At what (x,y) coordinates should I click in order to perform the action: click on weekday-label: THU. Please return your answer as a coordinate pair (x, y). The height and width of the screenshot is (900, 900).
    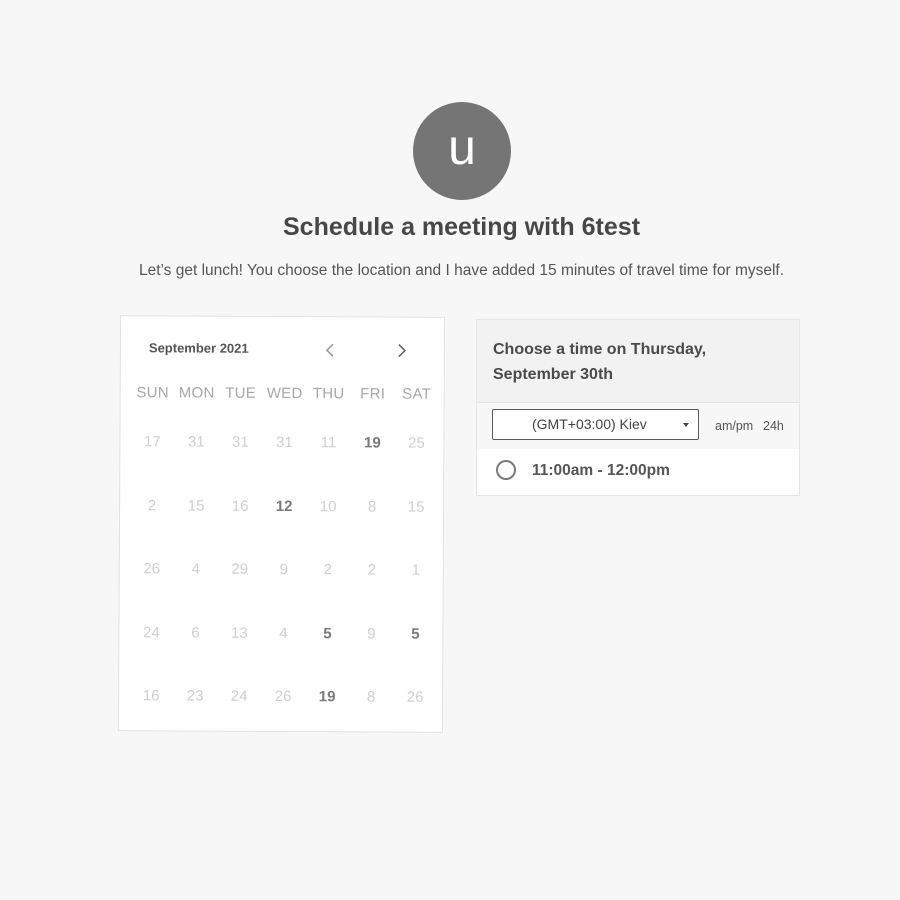
    Looking at the image, I should click on (328, 394).